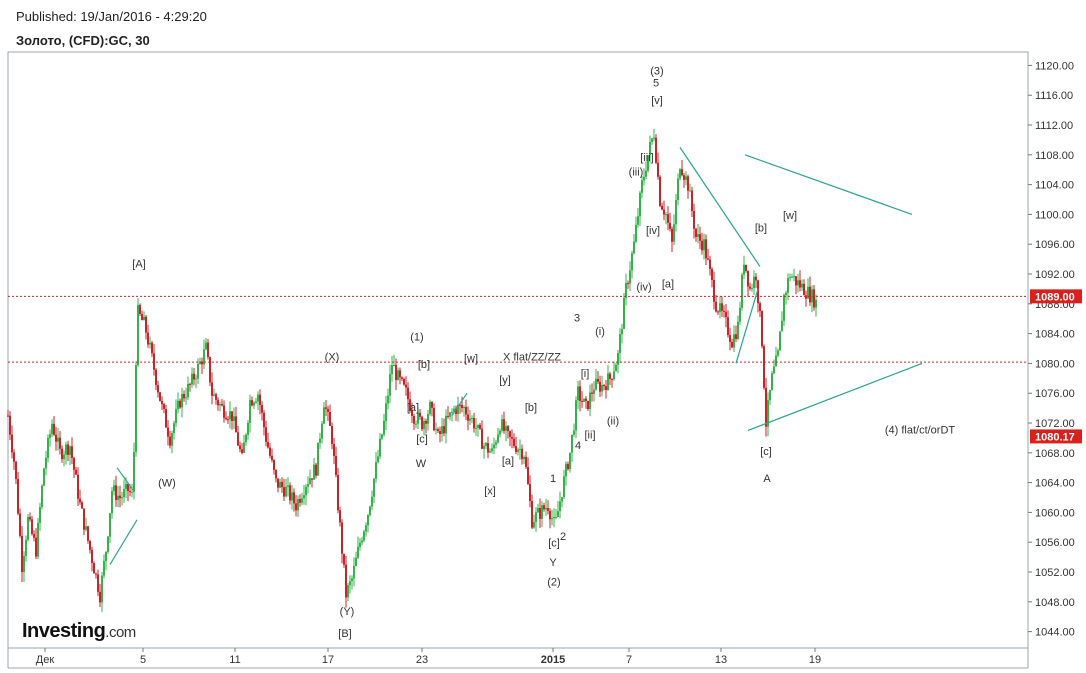 The height and width of the screenshot is (673, 1086). I want to click on y-tick-label: 1108.00, so click(1054, 156).